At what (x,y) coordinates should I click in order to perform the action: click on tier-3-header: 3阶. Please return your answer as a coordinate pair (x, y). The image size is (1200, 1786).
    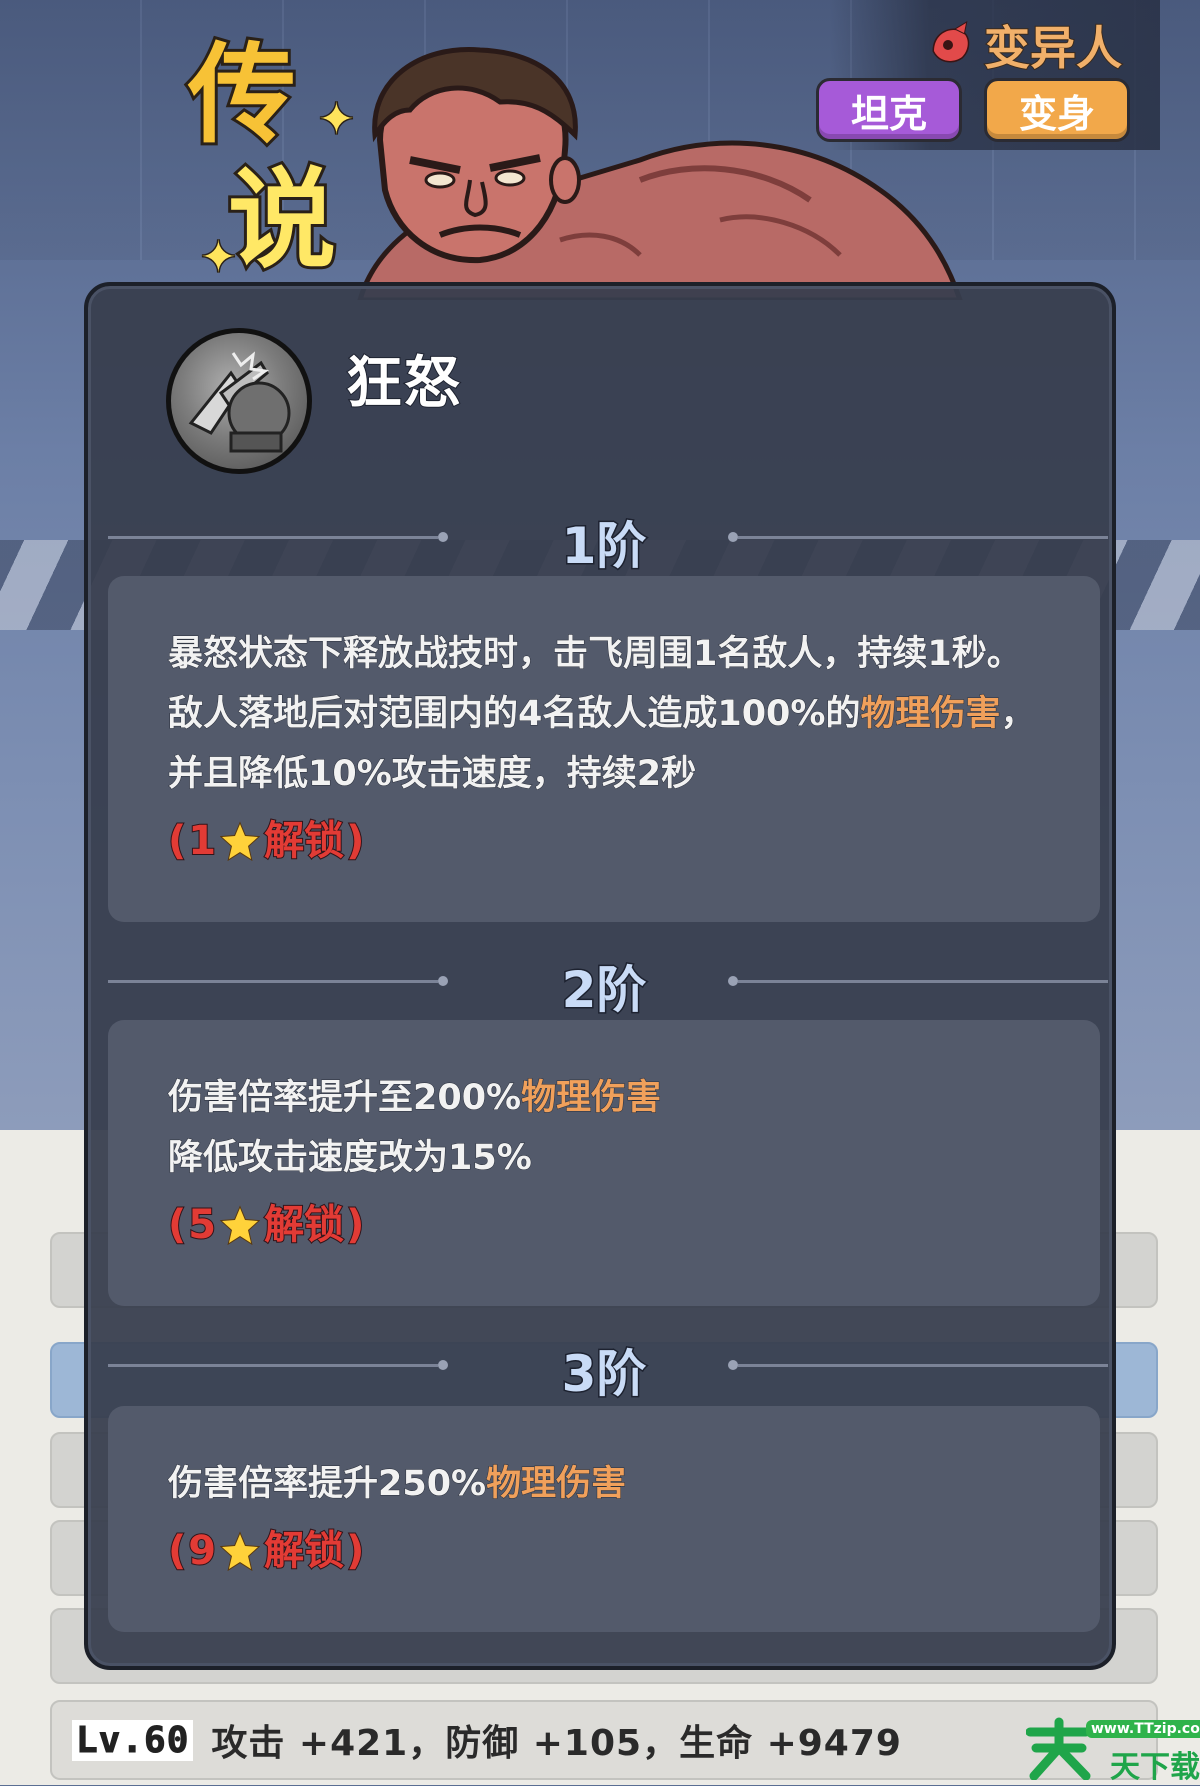
    Looking at the image, I should click on (604, 1369).